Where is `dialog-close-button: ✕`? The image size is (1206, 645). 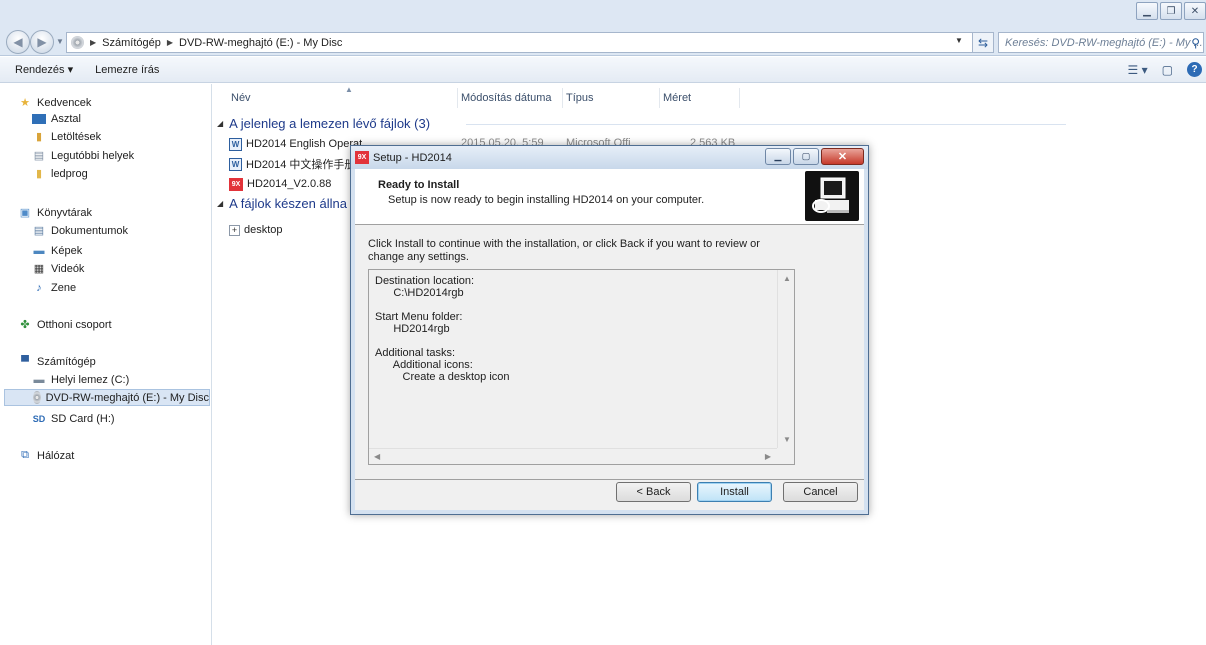 dialog-close-button: ✕ is located at coordinates (842, 156).